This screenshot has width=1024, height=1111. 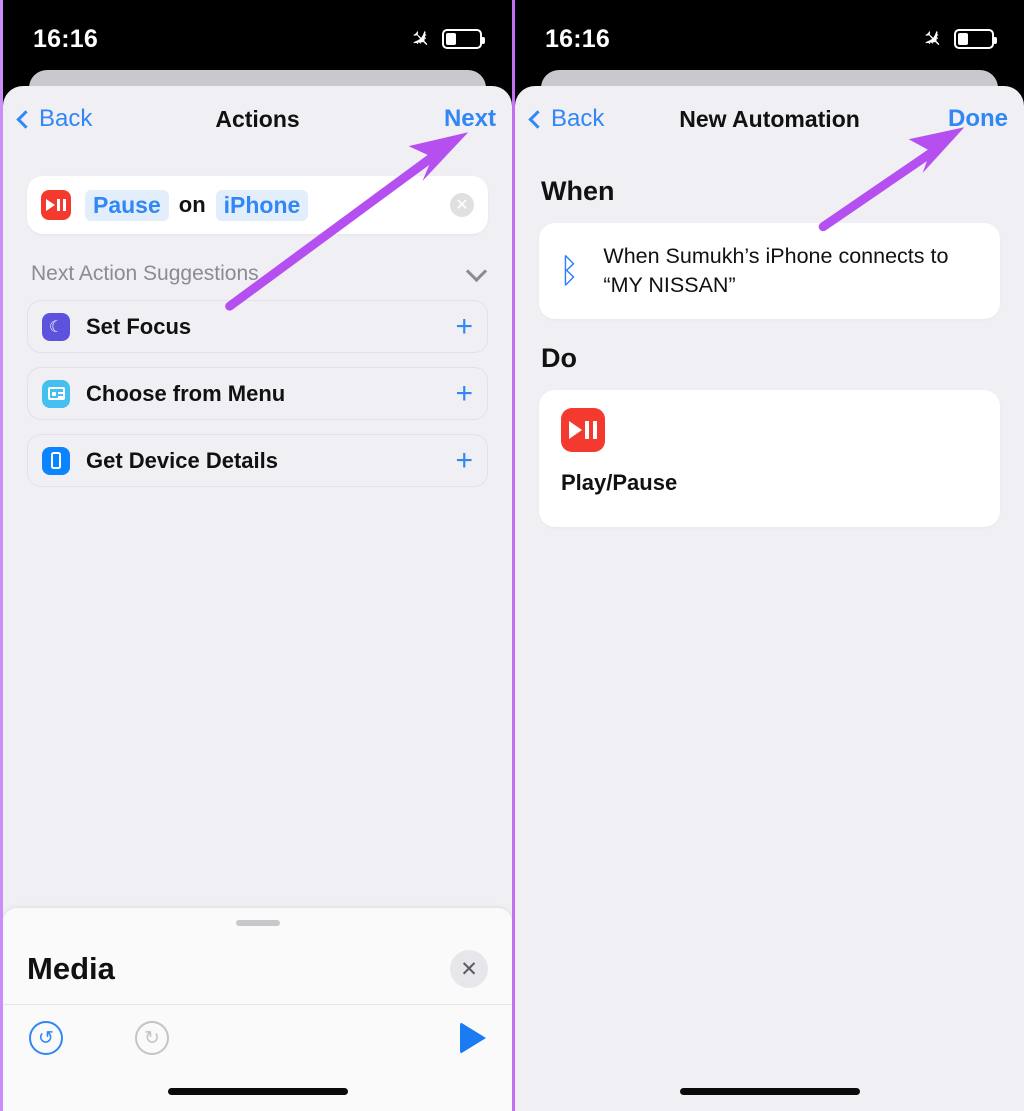 I want to click on clear-circle-icon: ✕, so click(x=462, y=205).